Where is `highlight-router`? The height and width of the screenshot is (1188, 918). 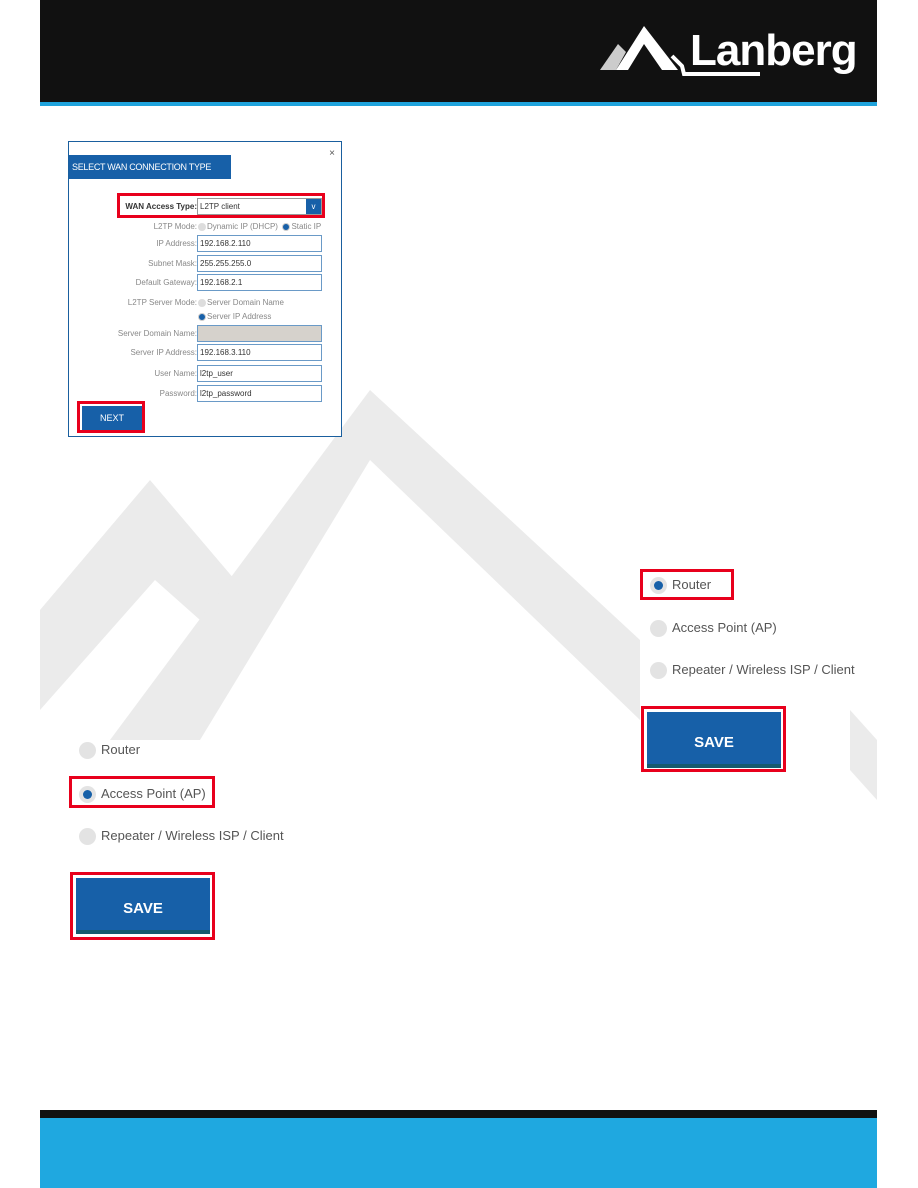 highlight-router is located at coordinates (687, 584).